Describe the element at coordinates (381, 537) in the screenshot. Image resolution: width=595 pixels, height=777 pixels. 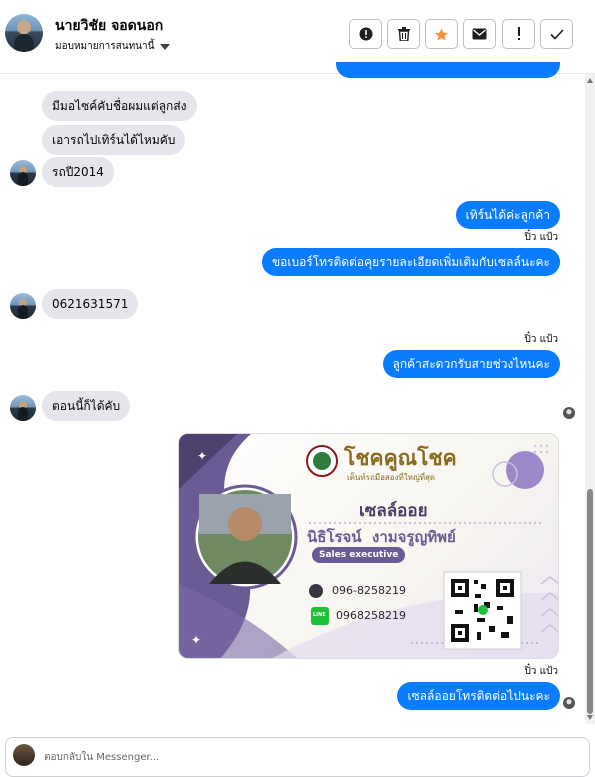
I see `card-fullname: นิธิโรจน์ งามจรูญทิพย์` at that location.